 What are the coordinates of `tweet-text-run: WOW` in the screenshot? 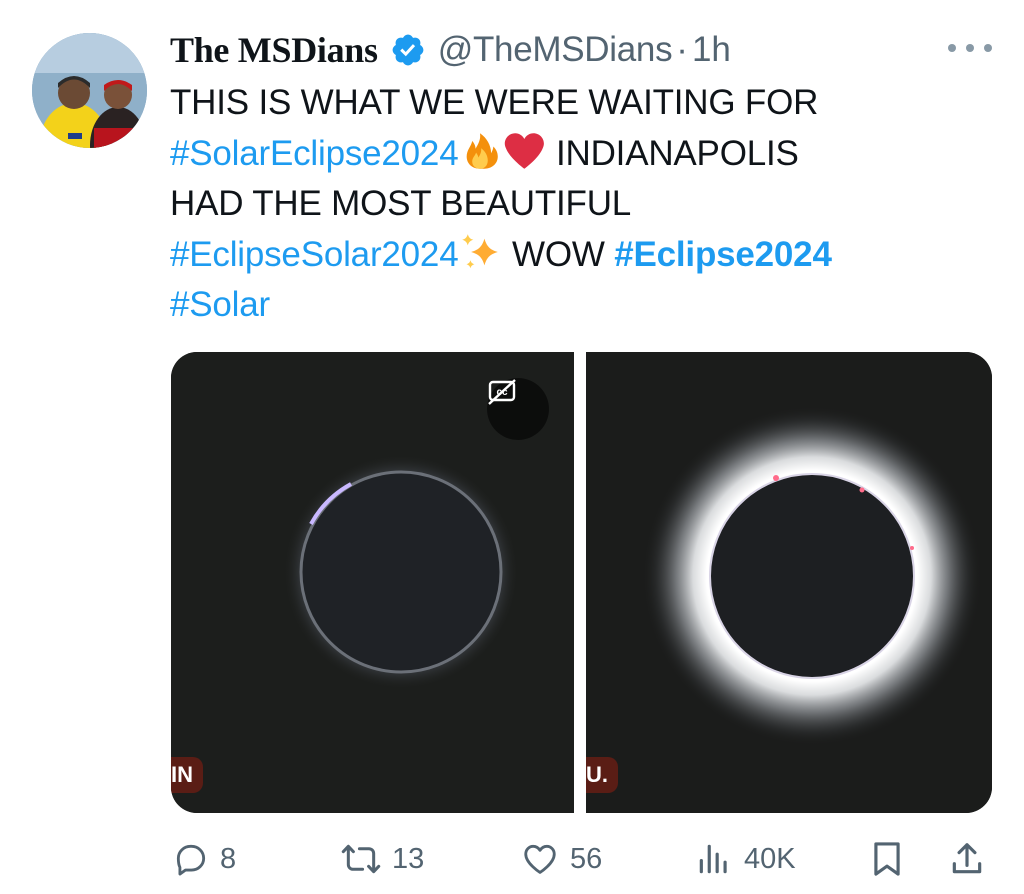 It's located at (558, 254).